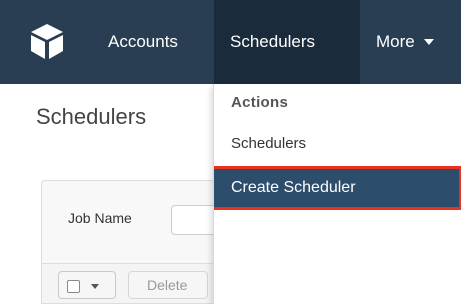 This screenshot has height=304, width=461. I want to click on page-title: Schedulers, so click(91, 116).